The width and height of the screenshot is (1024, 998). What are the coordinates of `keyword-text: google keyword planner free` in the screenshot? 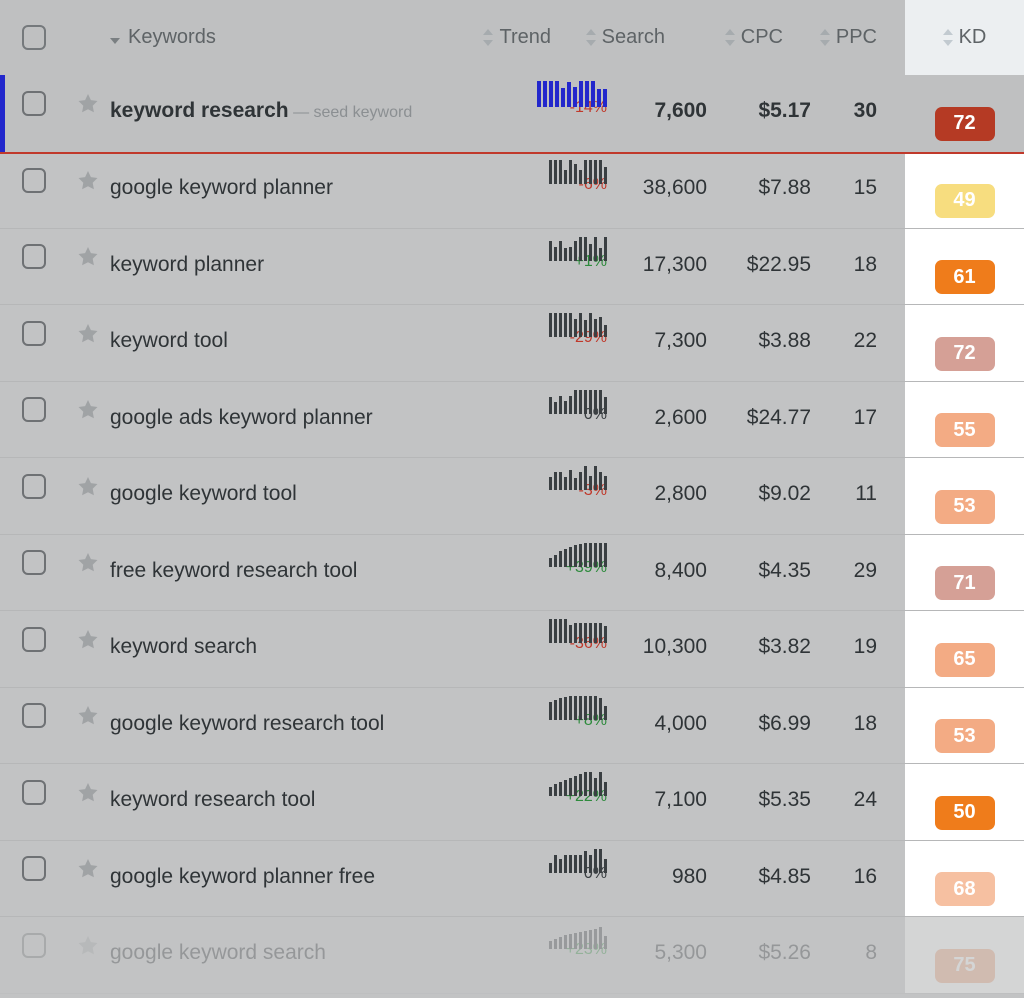 It's located at (243, 876).